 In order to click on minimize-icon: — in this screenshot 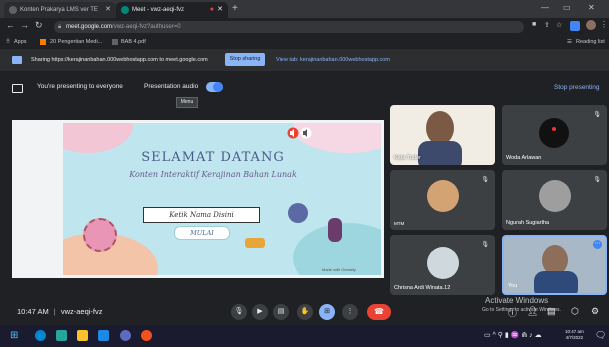, I will do `click(545, 7)`.